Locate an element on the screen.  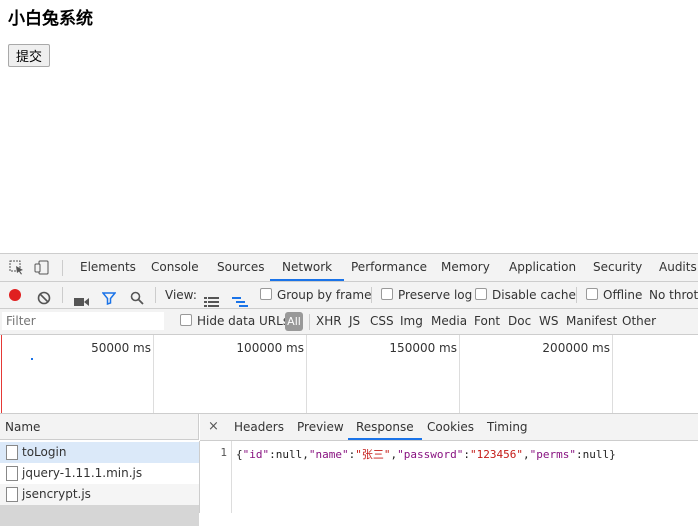
hide-data-urls-label: Hide data URLs is located at coordinates (243, 321).